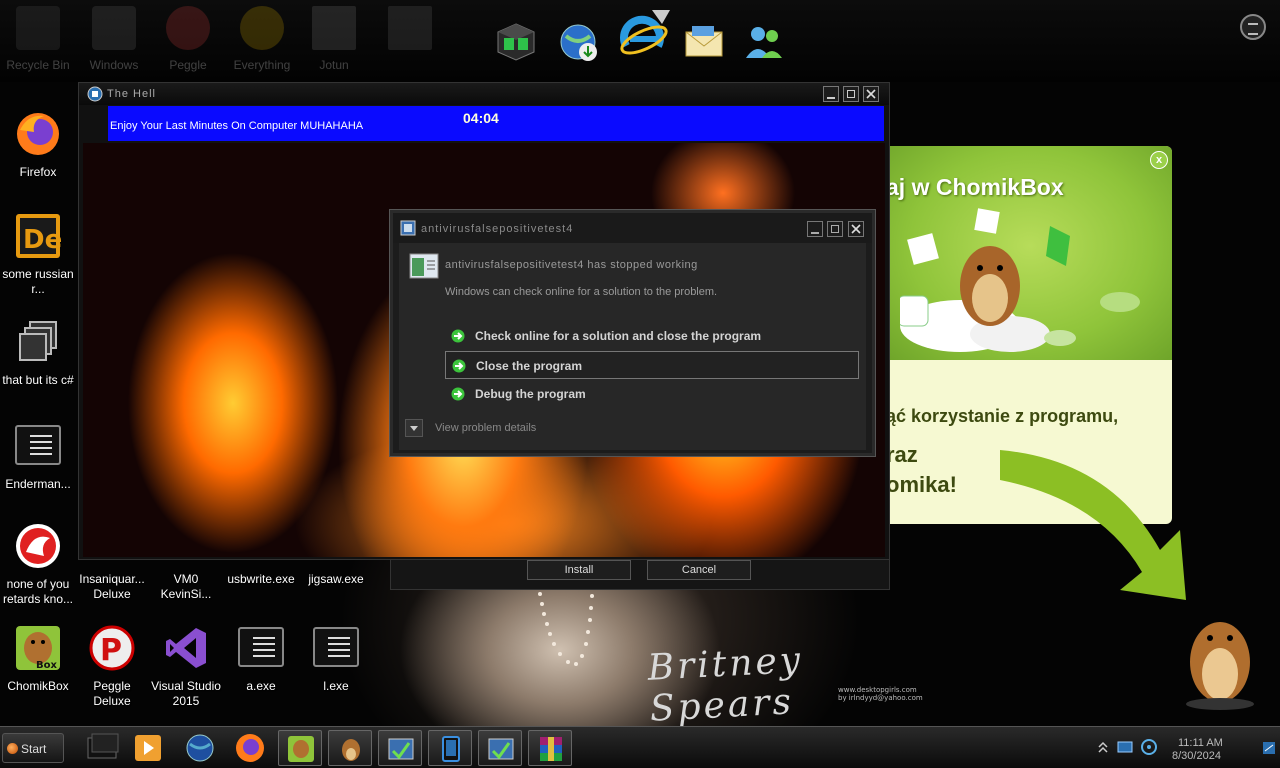 Image resolution: width=1280 pixels, height=768 pixels. What do you see at coordinates (1196, 756) in the screenshot?
I see `clock-date: 8/30/2024` at bounding box center [1196, 756].